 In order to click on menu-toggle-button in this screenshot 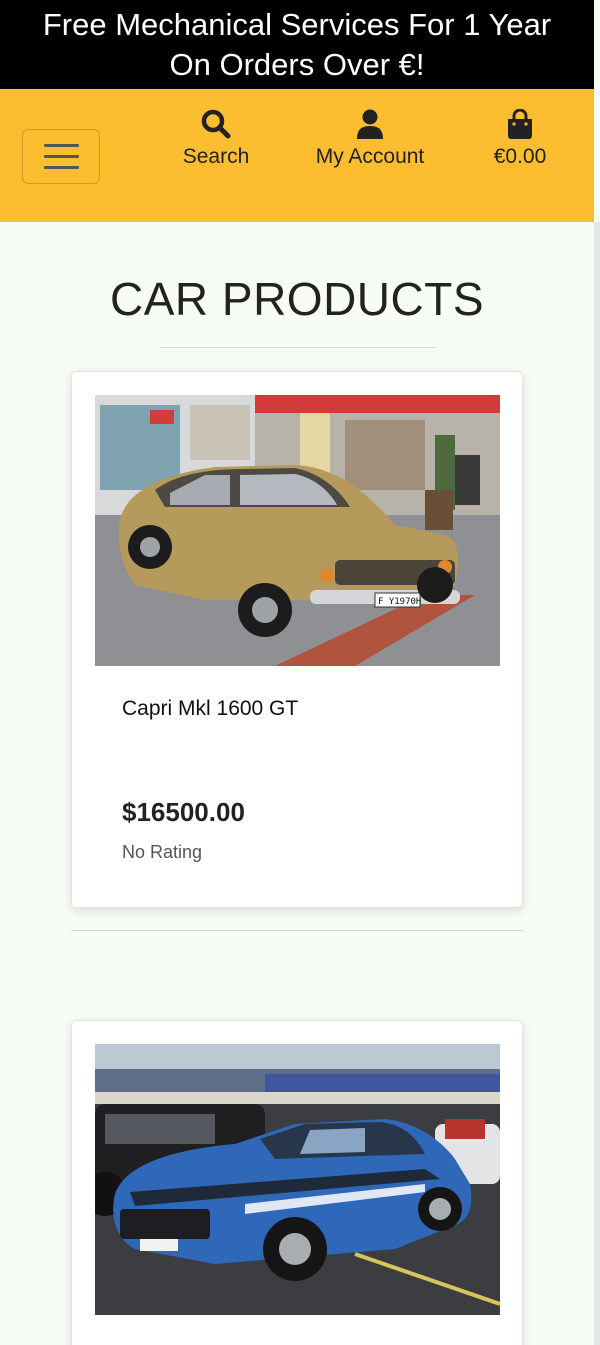, I will do `click(61, 156)`.